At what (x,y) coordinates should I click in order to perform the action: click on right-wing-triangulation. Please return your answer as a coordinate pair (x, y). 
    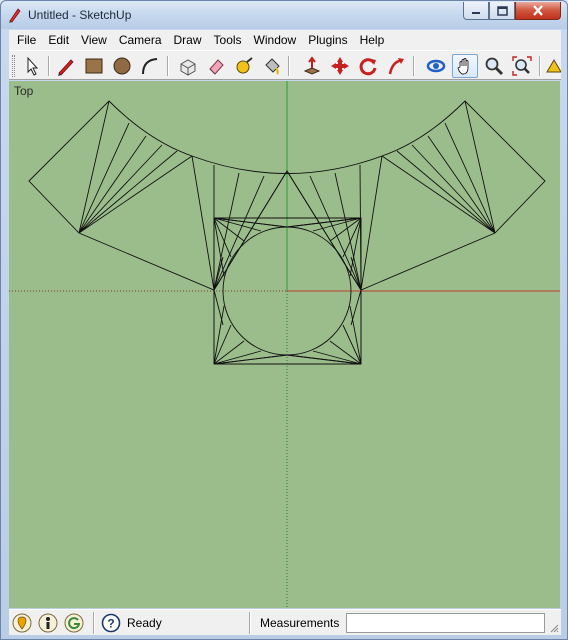
    Looking at the image, I should click on (438, 167).